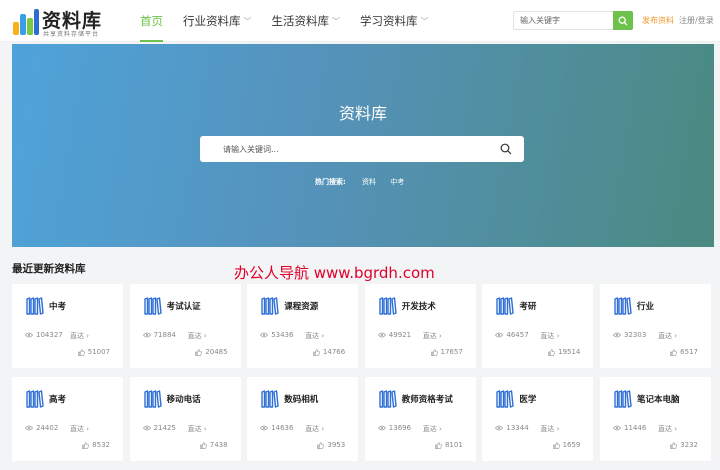 This screenshot has width=720, height=470. I want to click on card-likes: 8101, so click(449, 445).